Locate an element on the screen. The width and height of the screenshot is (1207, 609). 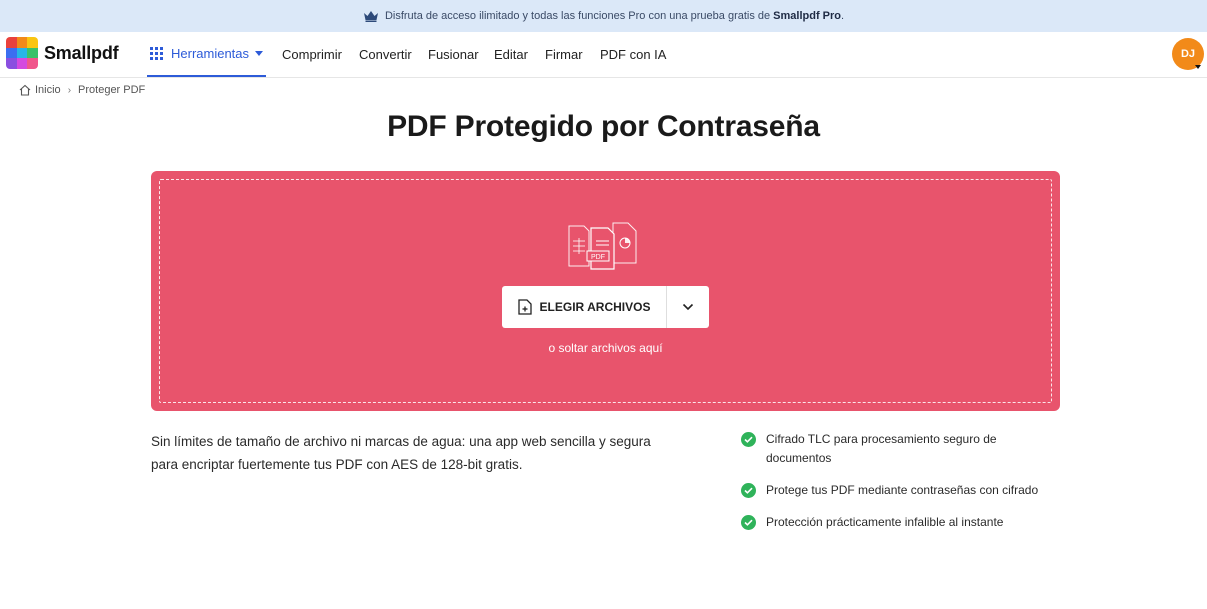
nav-fusionar: Fusionar is located at coordinates (453, 54).